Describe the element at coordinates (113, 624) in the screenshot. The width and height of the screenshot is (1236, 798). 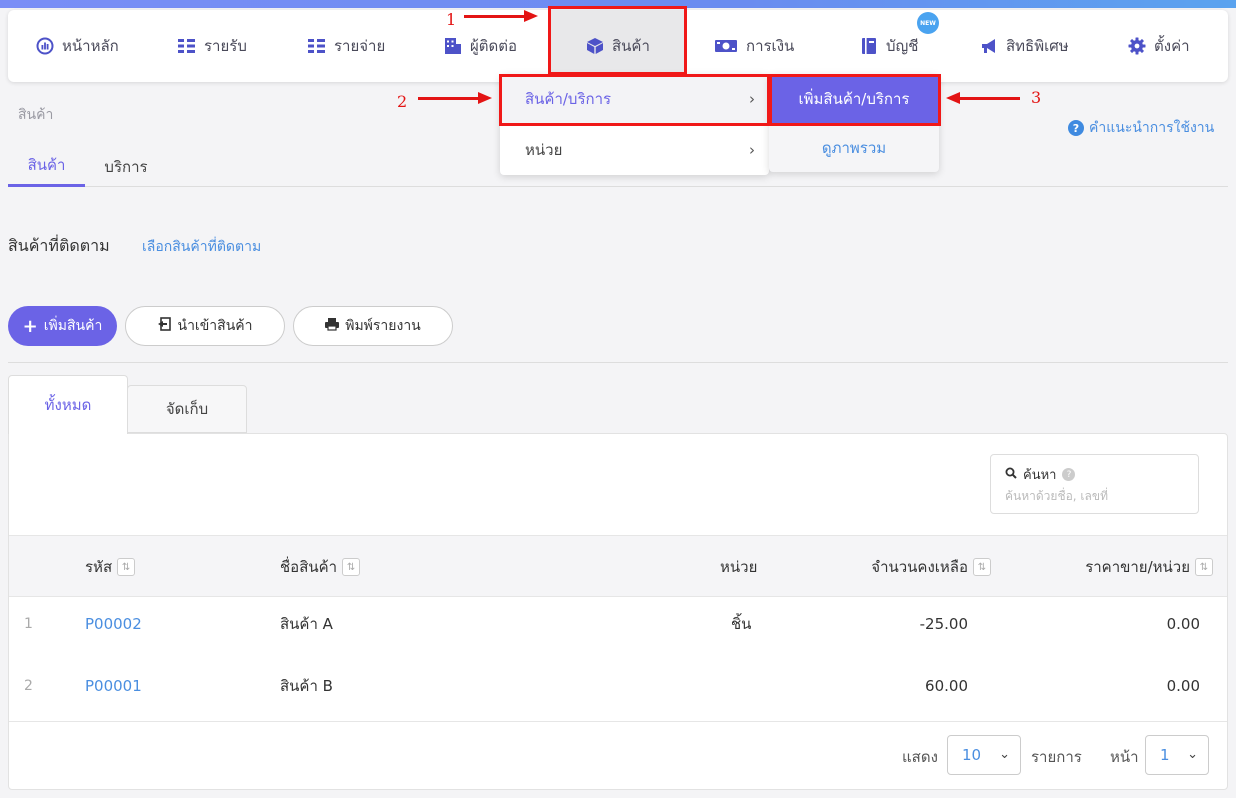
I see `product-code-link: P00002` at that location.